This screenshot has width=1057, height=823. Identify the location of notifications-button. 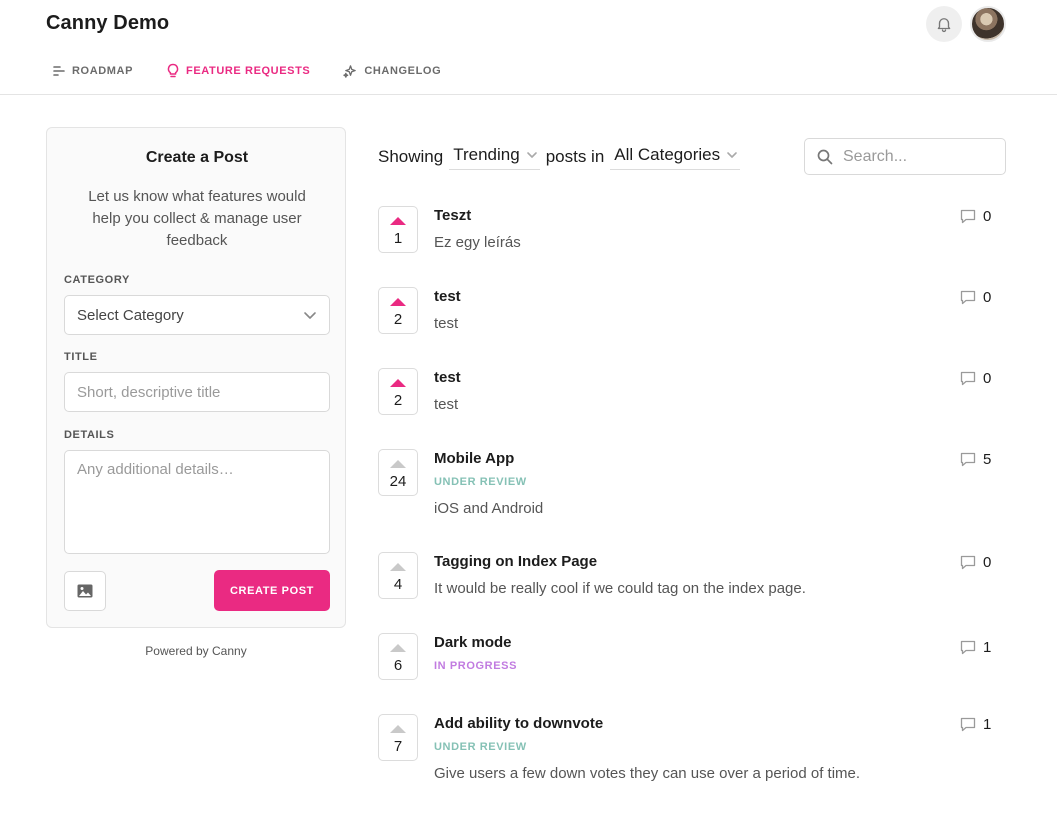
(944, 24).